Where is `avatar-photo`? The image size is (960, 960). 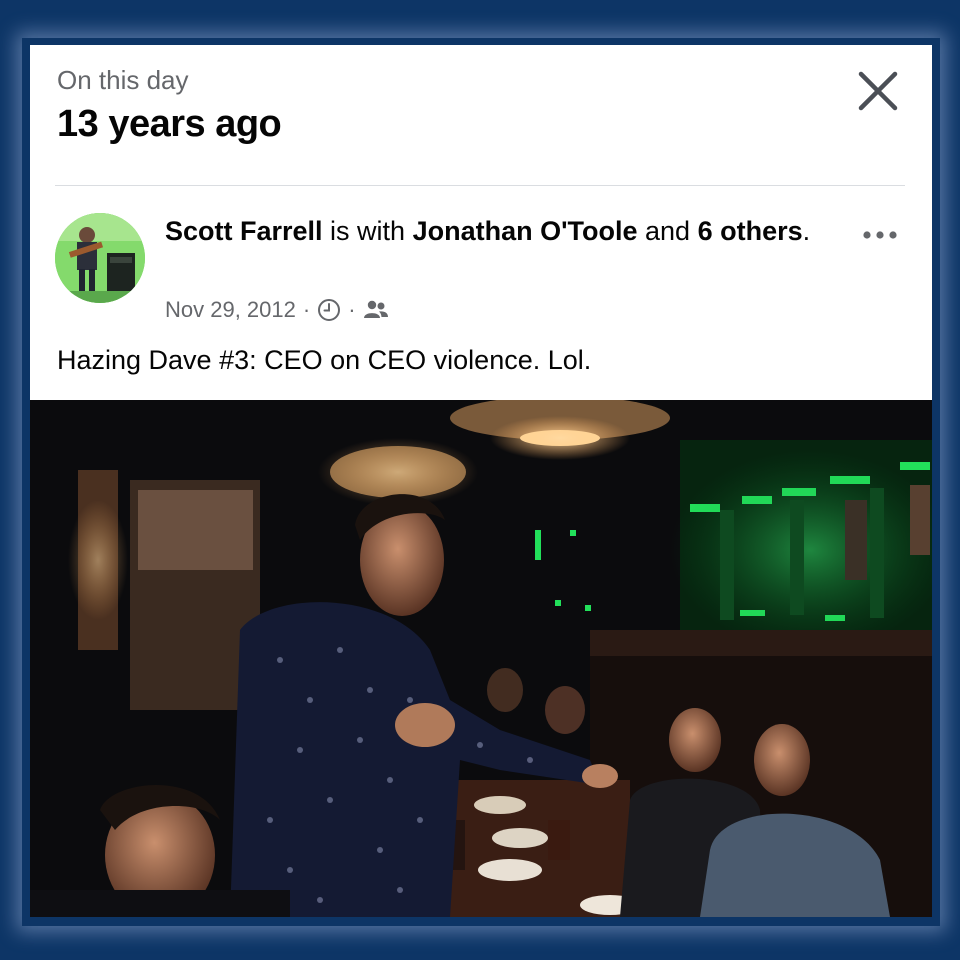
avatar-photo is located at coordinates (100, 258).